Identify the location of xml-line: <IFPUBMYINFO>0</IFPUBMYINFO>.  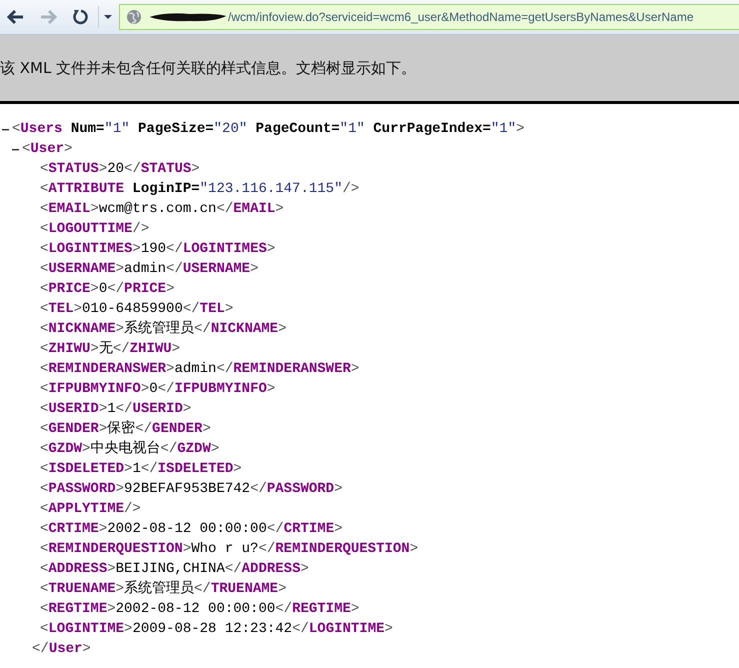
(158, 389).